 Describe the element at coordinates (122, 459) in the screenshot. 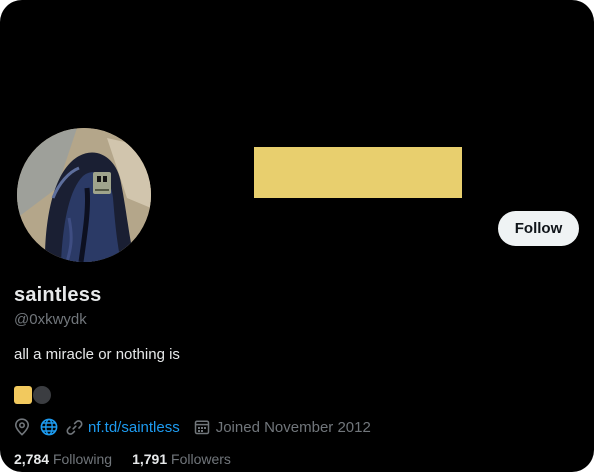

I see `follow-stats: 2,784 Following 1,791 Followers` at that location.